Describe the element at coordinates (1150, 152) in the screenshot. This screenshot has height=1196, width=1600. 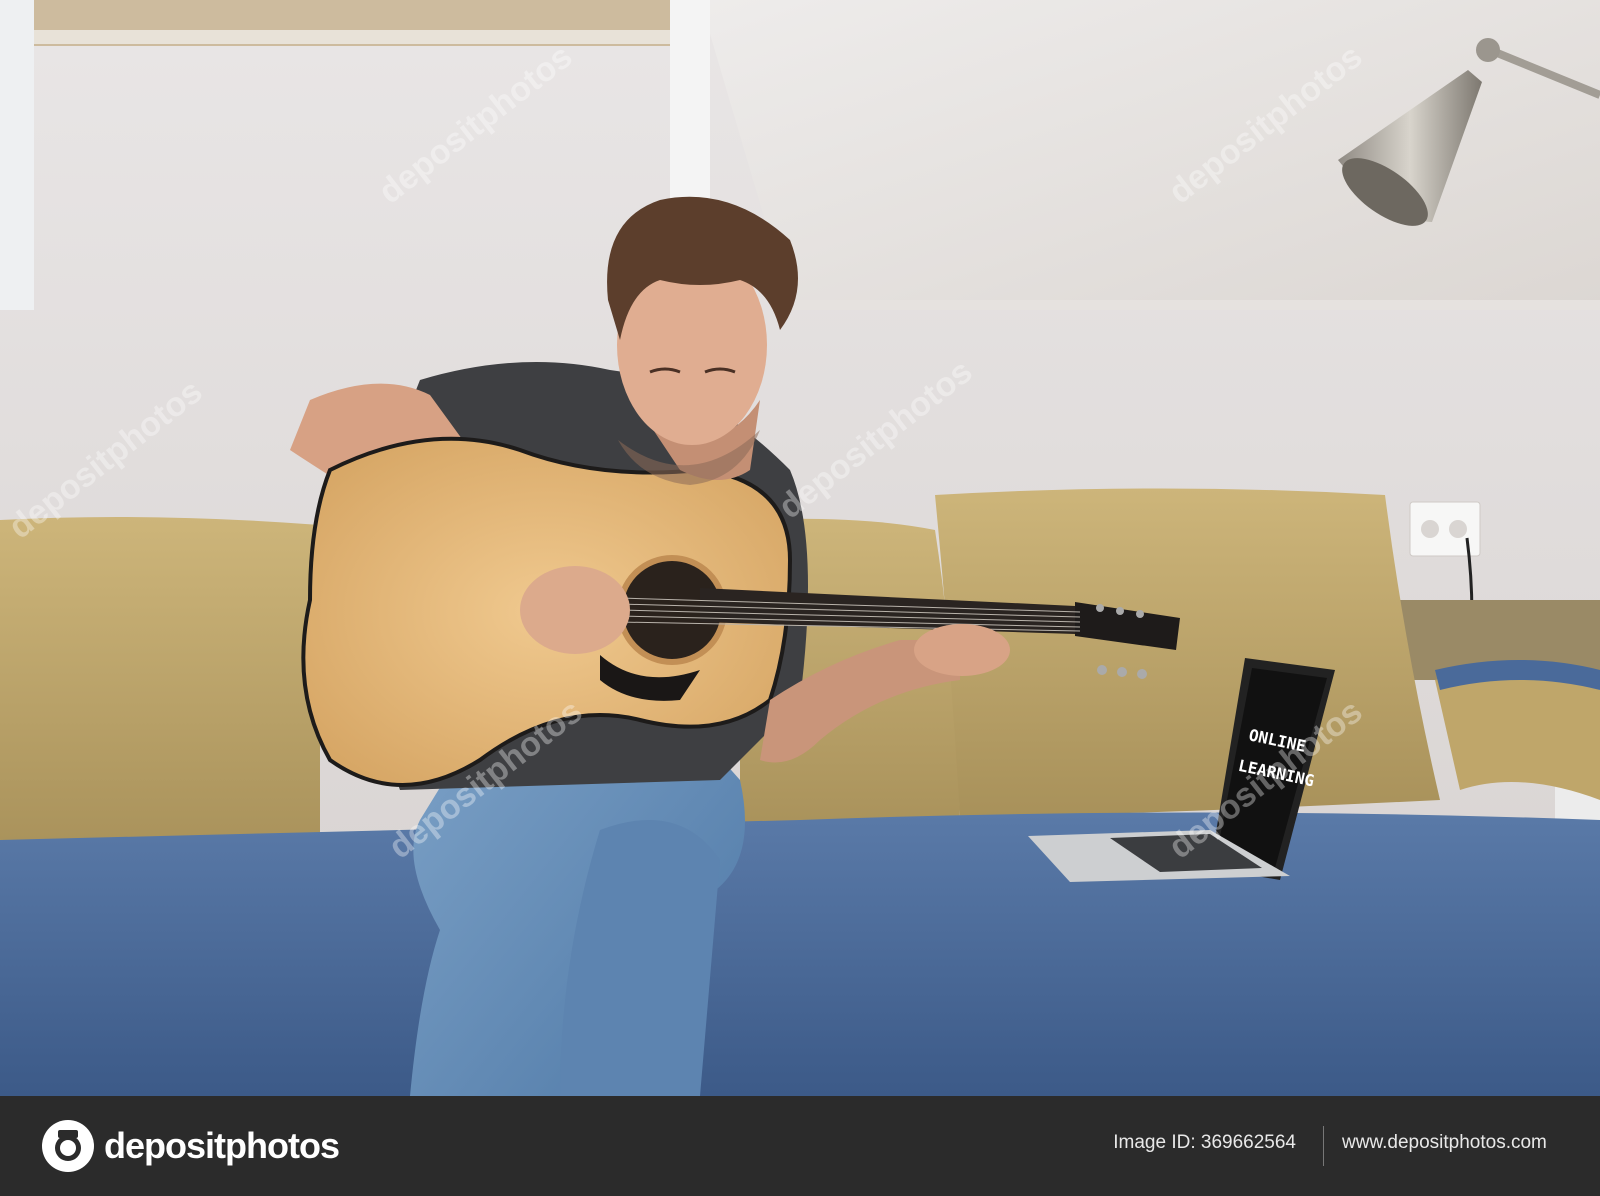
I see `sloped-ceiling` at that location.